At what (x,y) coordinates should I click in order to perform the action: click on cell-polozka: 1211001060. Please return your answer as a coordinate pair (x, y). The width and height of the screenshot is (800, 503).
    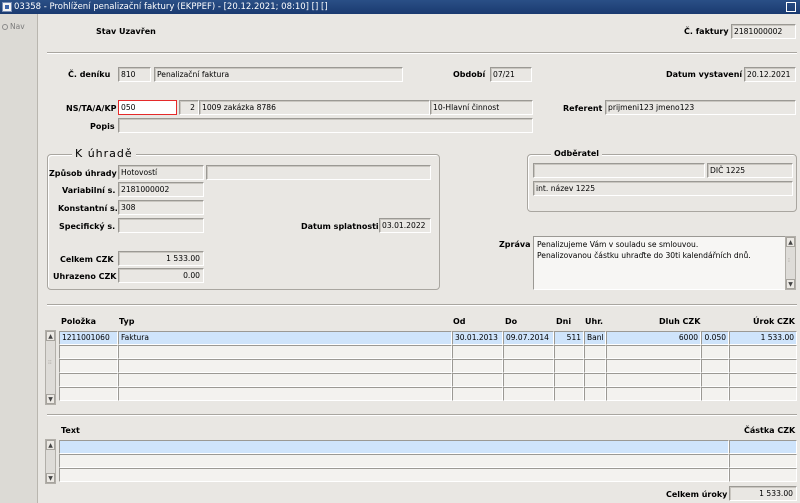
    Looking at the image, I should click on (88, 338).